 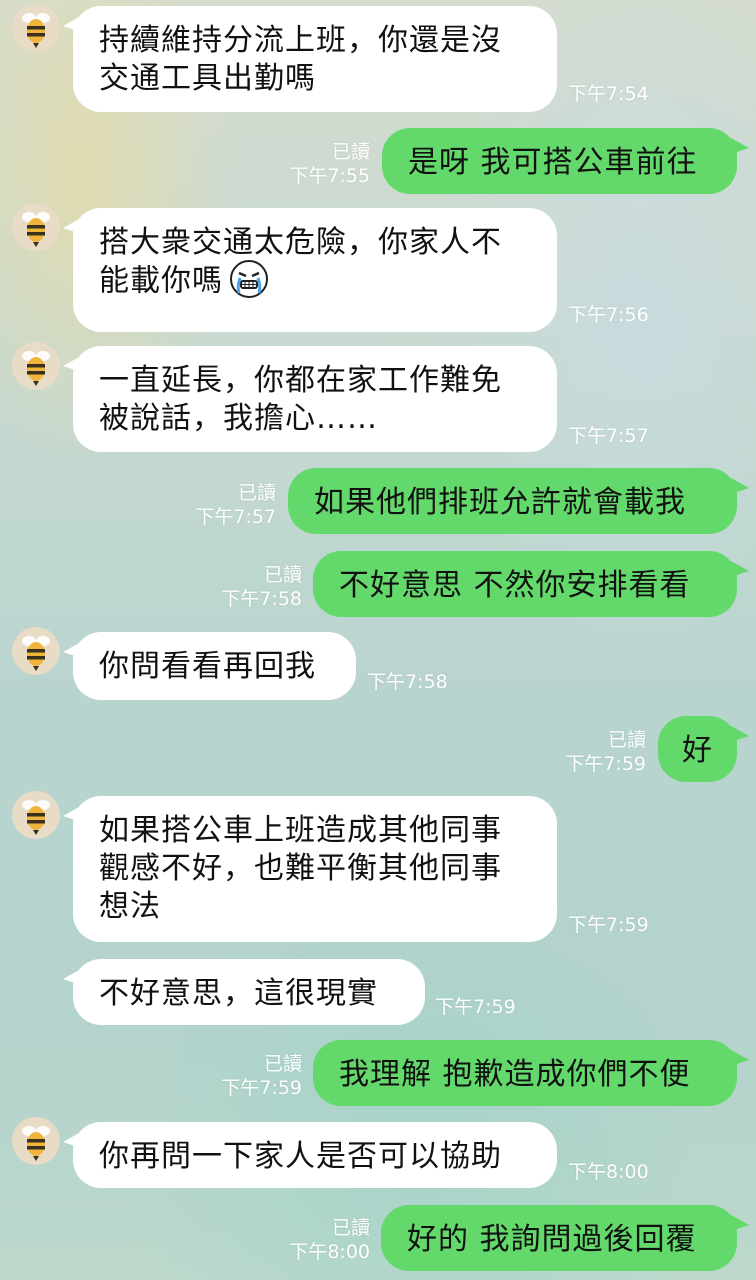 I want to click on message-bubble: 你再問一下家人是否可以協助, so click(x=310, y=1155).